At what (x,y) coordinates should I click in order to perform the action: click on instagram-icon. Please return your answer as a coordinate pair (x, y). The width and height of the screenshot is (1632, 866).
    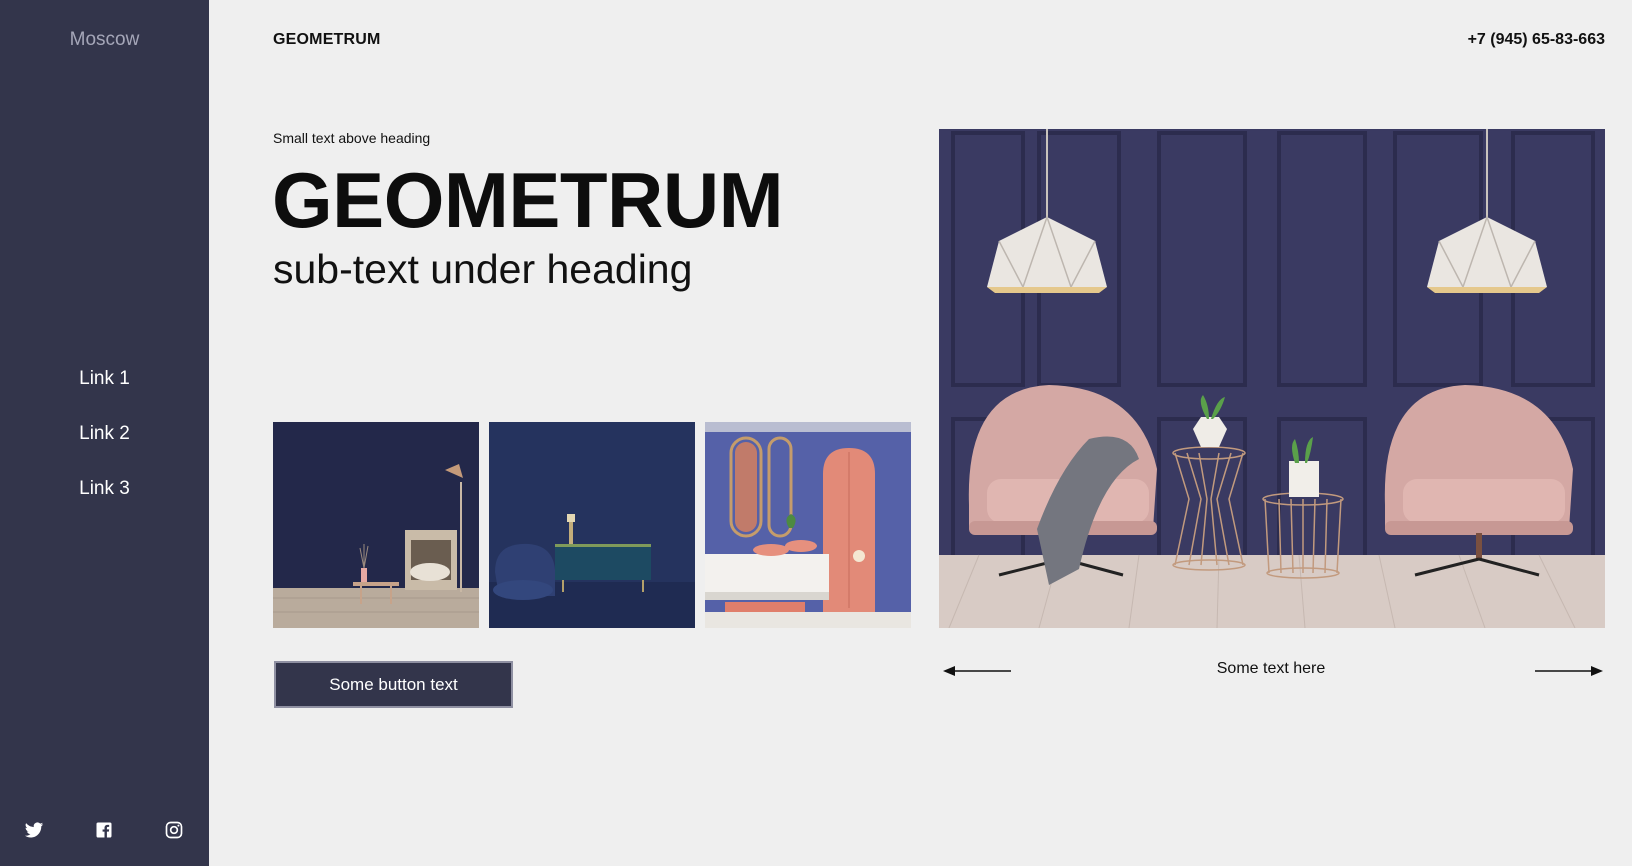
    Looking at the image, I should click on (174, 830).